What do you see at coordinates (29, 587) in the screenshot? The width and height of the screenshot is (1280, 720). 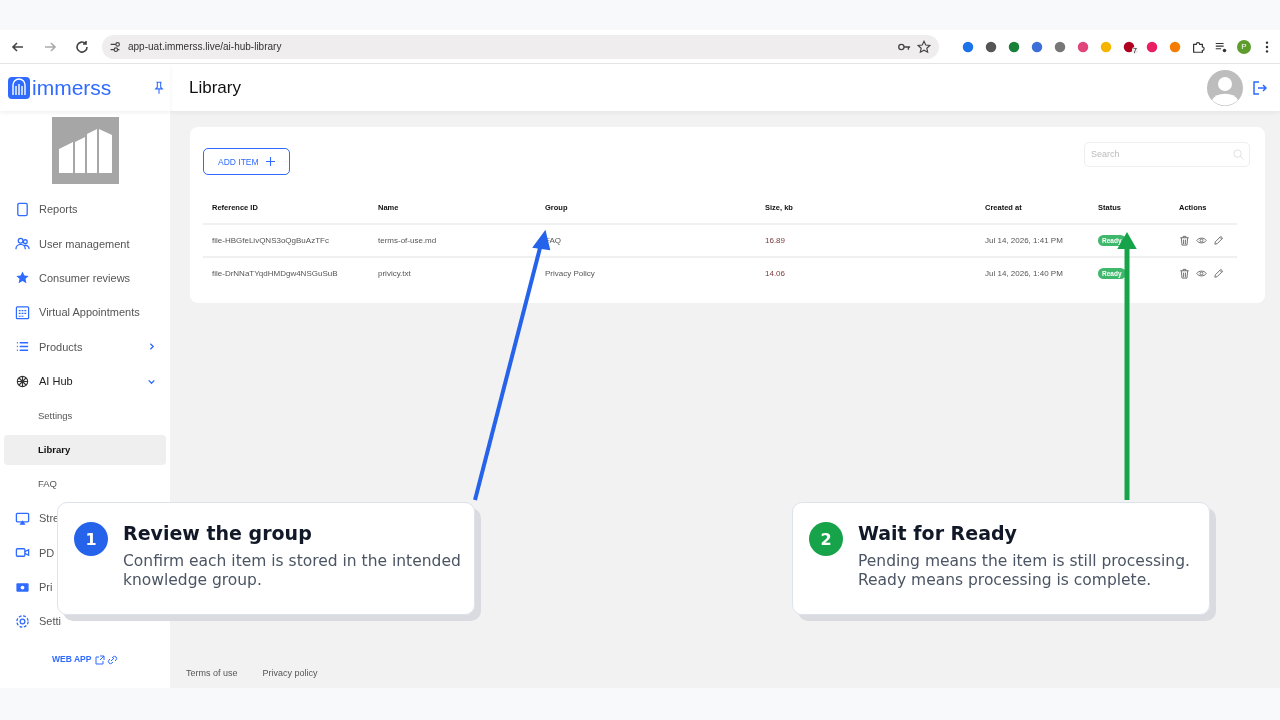 I see `sidebar-item: Pri` at bounding box center [29, 587].